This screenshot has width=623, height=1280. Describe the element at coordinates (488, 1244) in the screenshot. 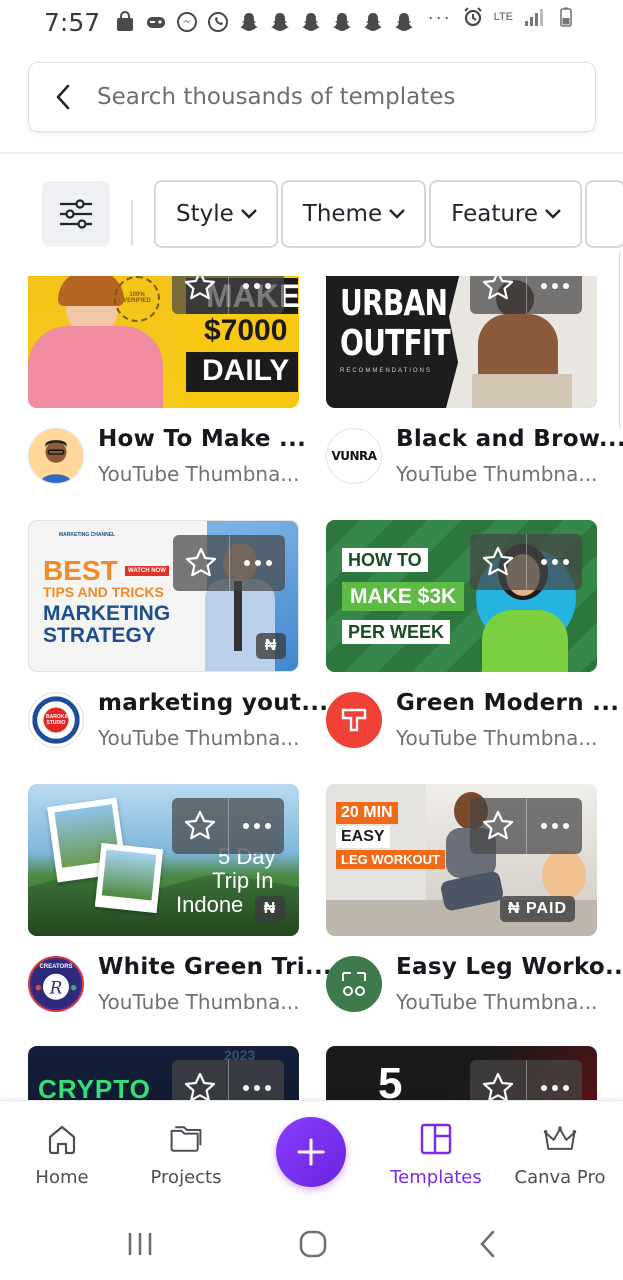

I see `back-system-button` at that location.